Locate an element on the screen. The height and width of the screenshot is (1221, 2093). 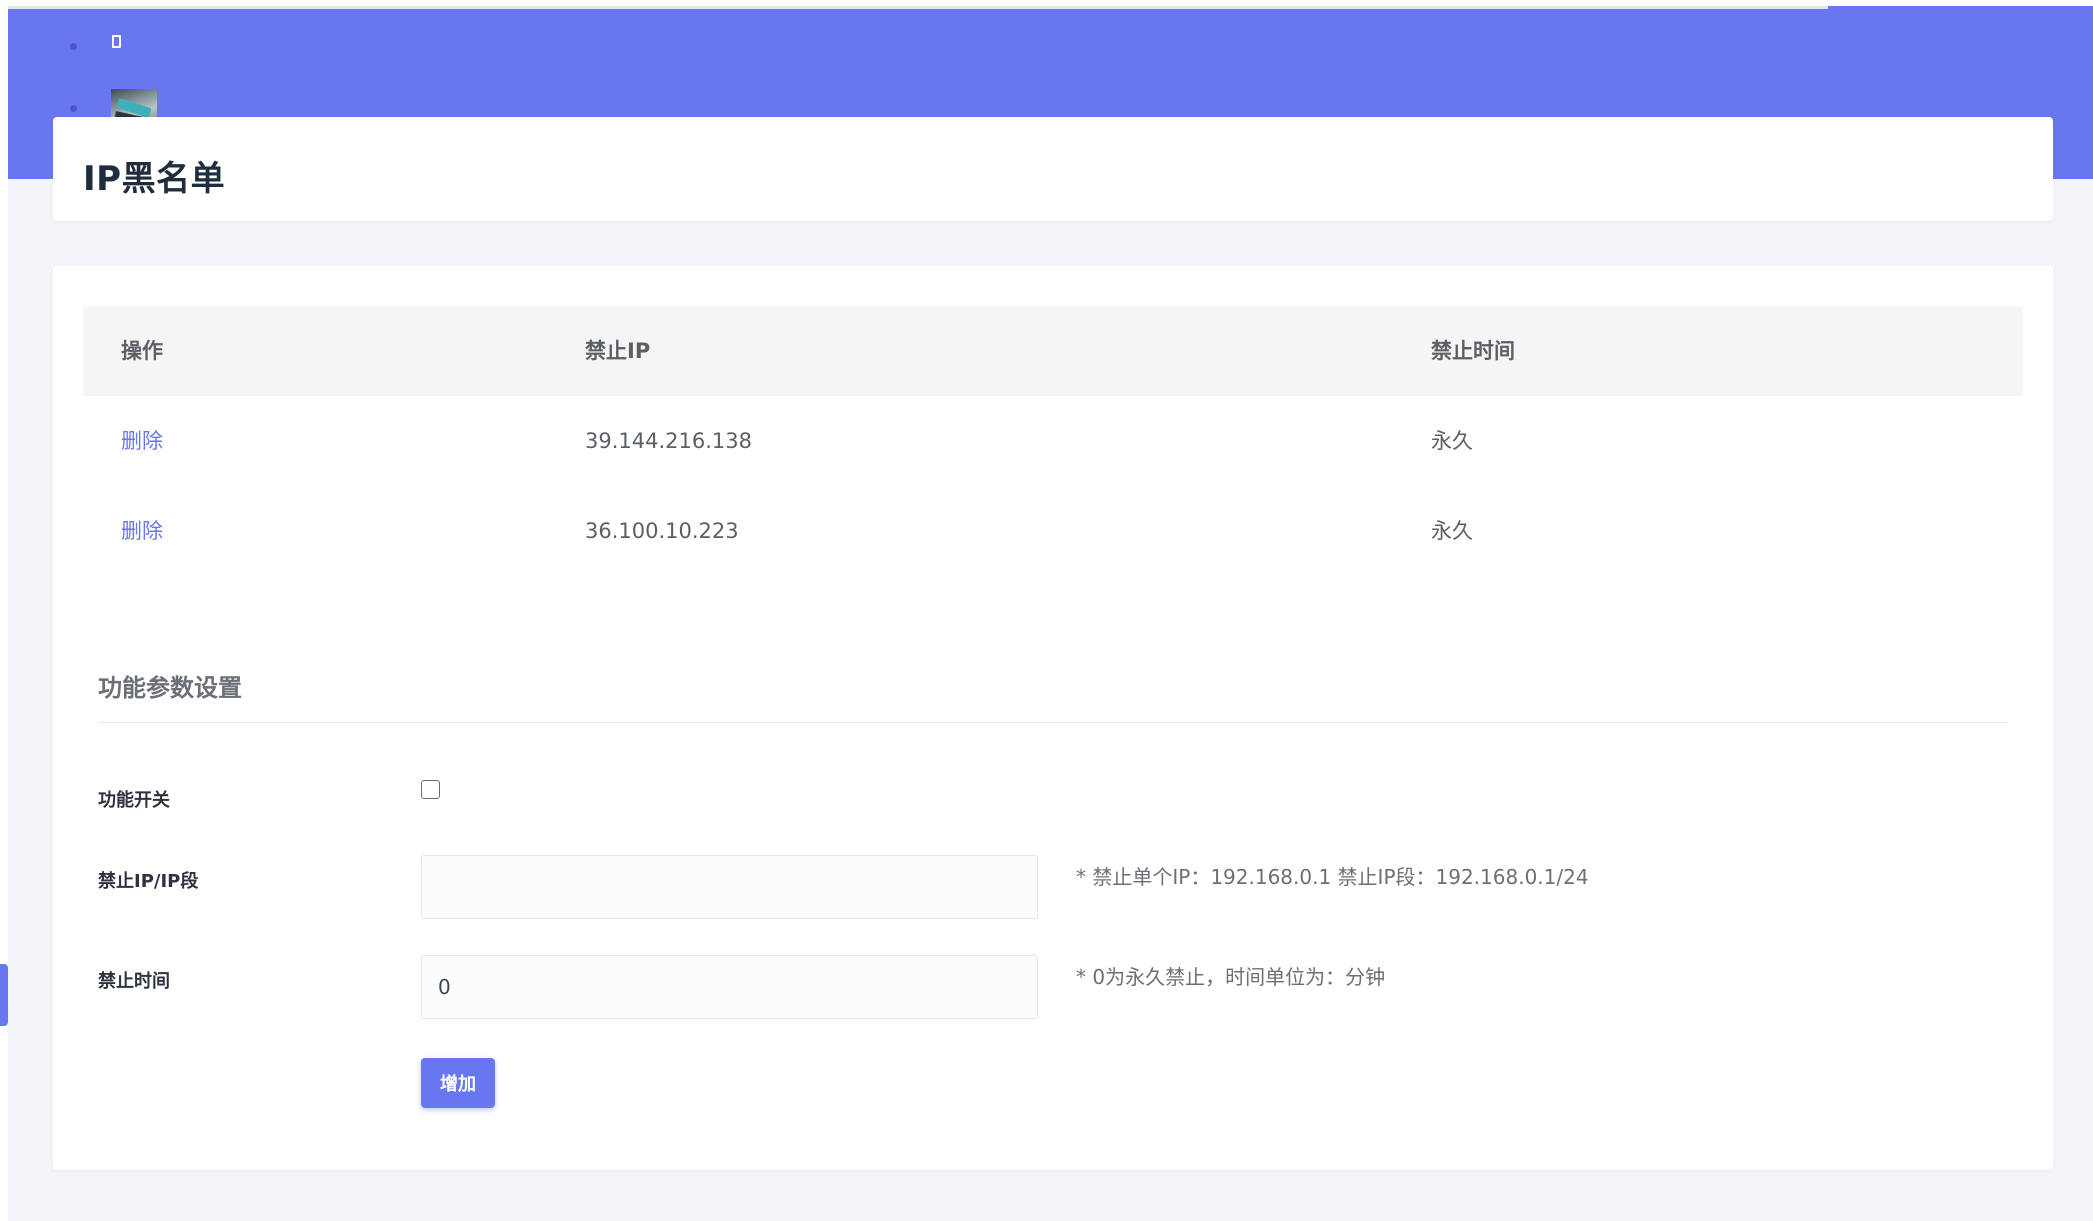
row-ip-cell: 36.100.10.223 is located at coordinates (662, 531).